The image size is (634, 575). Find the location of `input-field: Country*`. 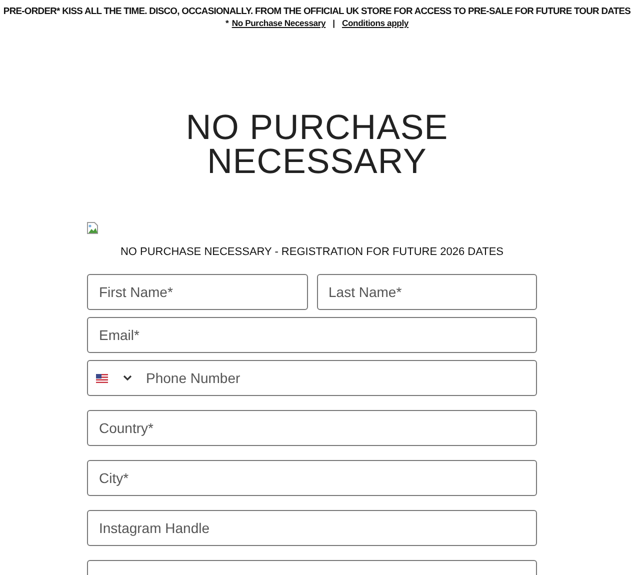

input-field: Country* is located at coordinates (312, 428).